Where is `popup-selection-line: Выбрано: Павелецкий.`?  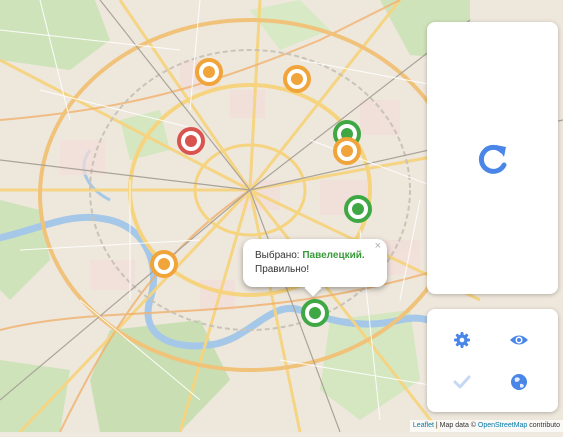 popup-selection-line: Выбрано: Павелецкий. is located at coordinates (315, 256).